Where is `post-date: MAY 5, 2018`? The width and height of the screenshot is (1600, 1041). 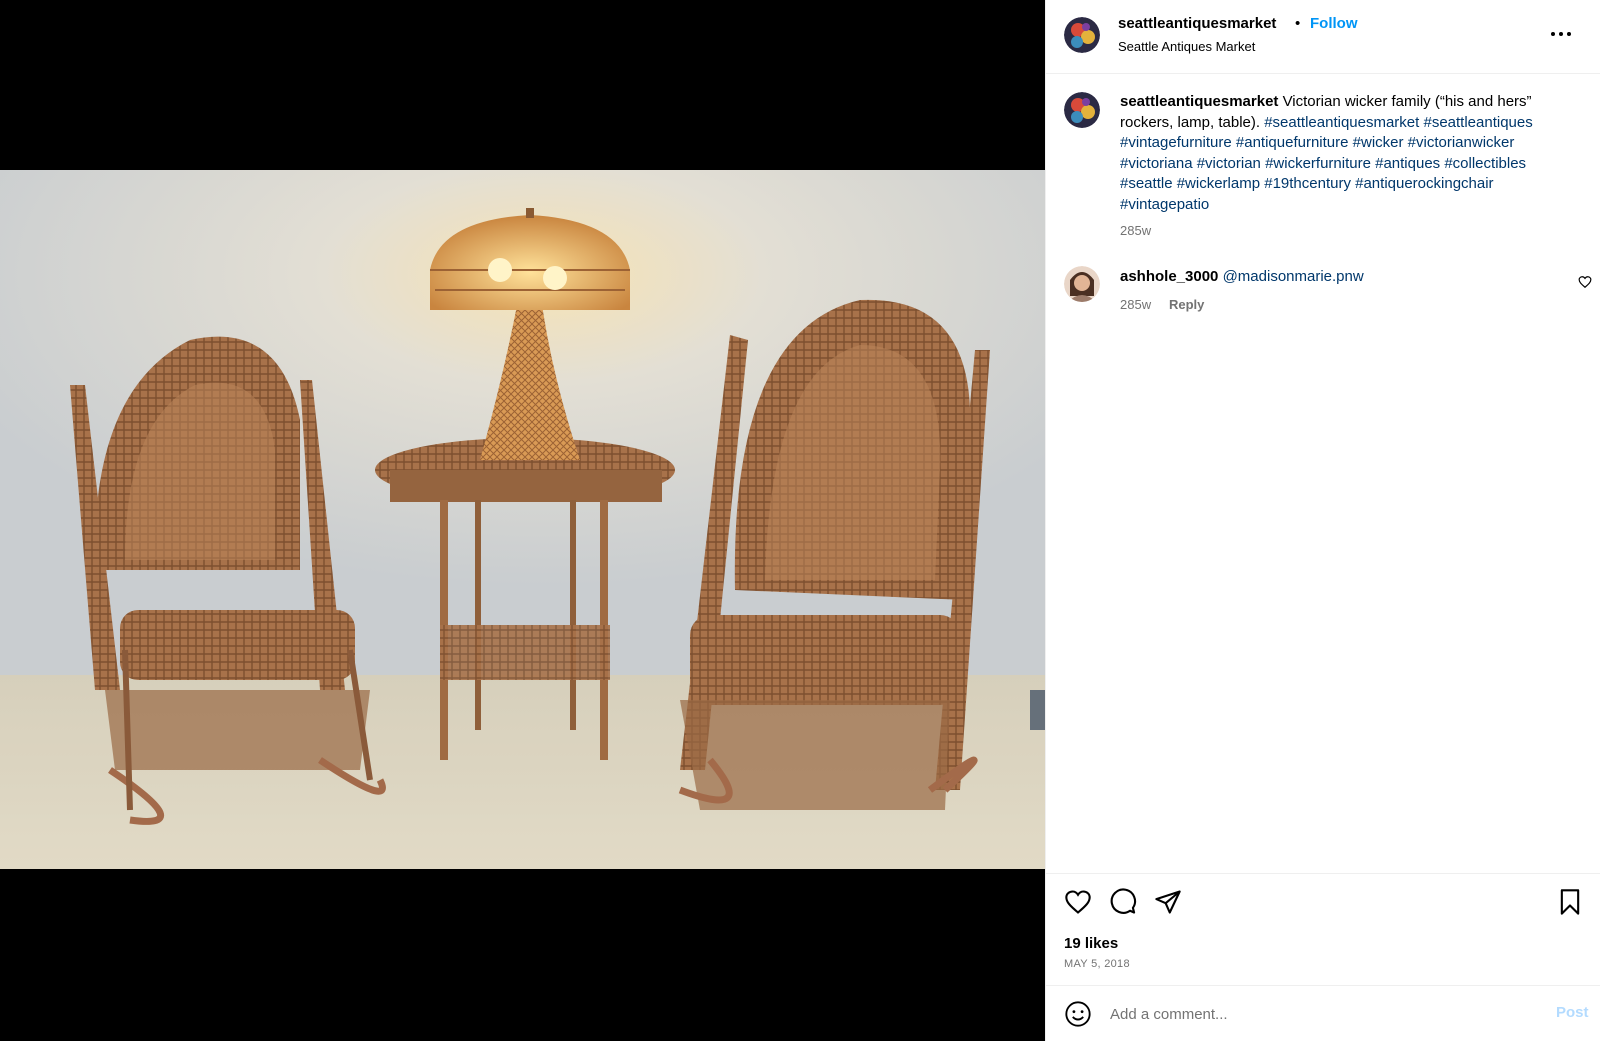
post-date: MAY 5, 2018 is located at coordinates (1097, 964).